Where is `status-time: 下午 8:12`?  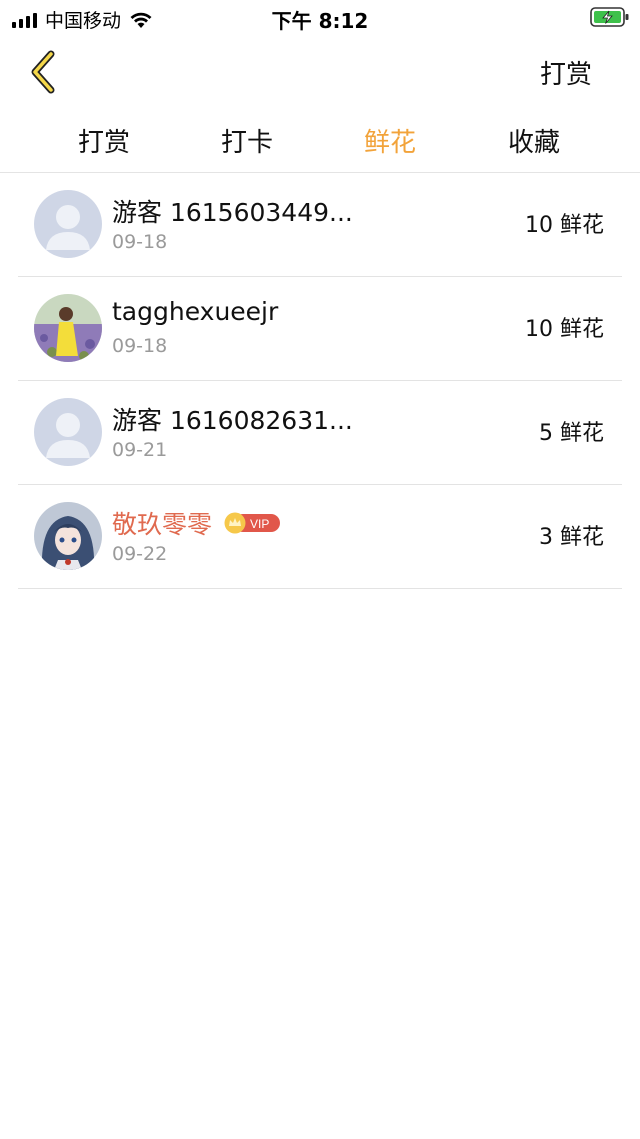 status-time: 下午 8:12 is located at coordinates (320, 21).